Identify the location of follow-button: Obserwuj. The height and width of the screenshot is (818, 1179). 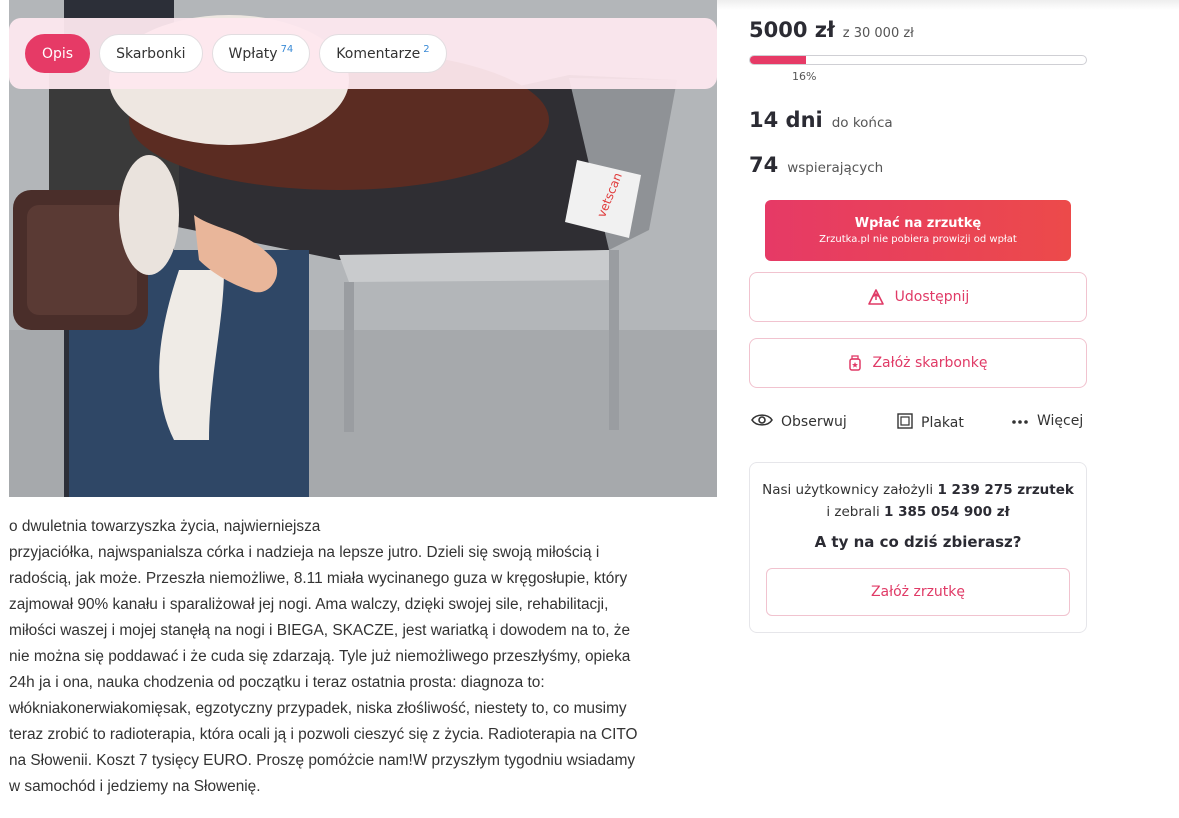
(799, 422).